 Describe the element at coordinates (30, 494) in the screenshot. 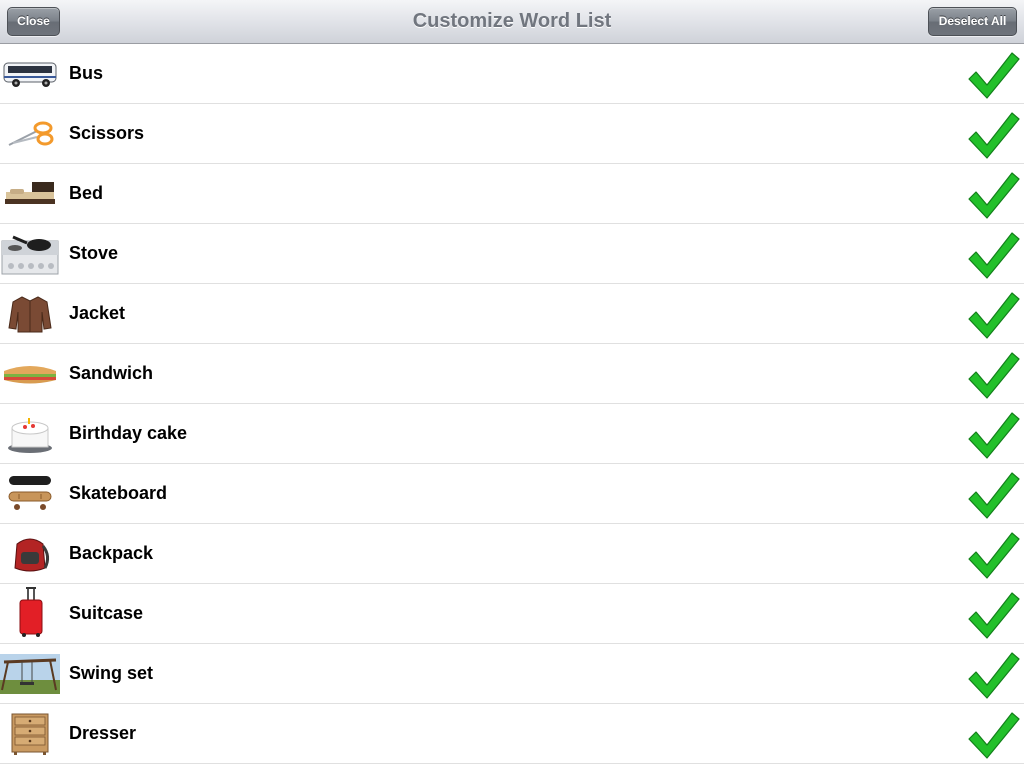

I see `skateboard-icon` at that location.